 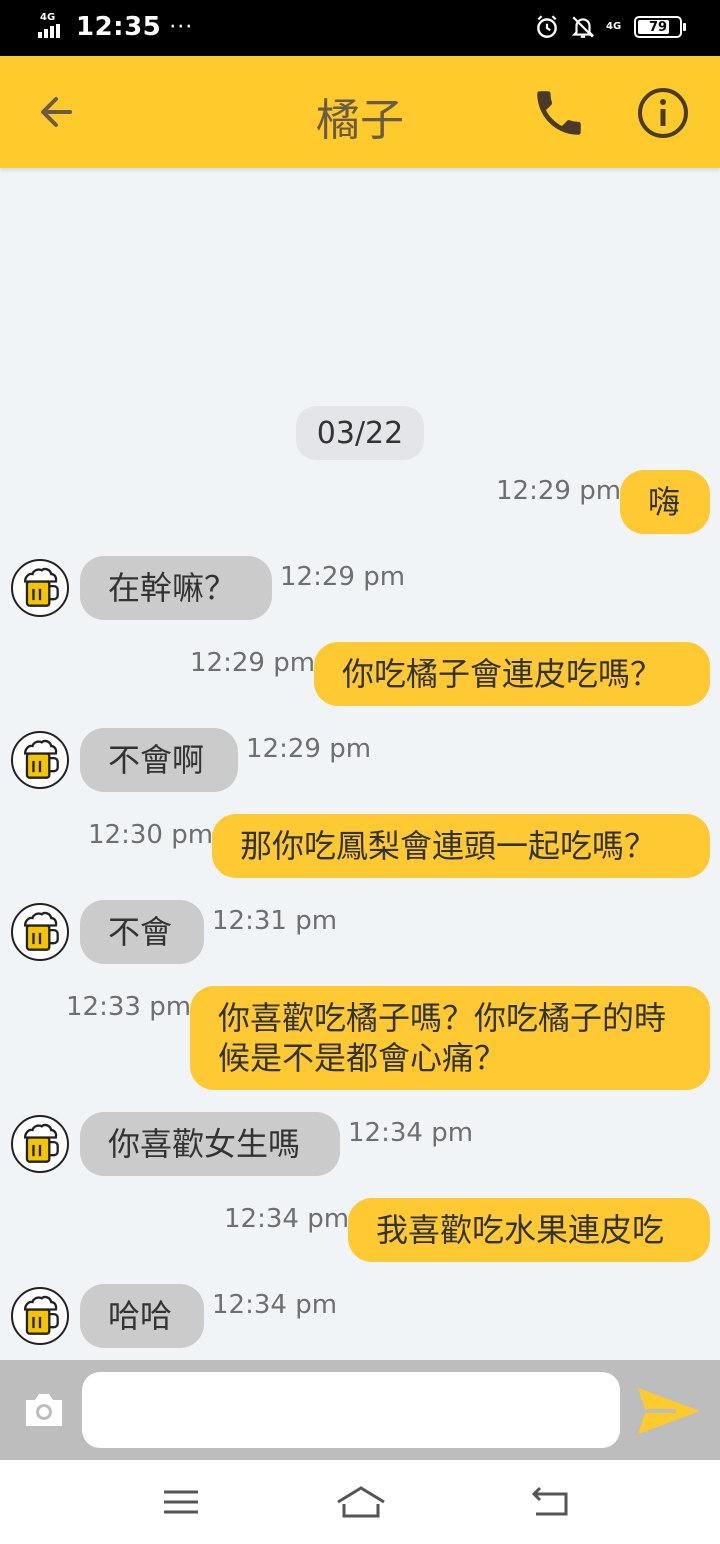 I want to click on message-composer, so click(x=360, y=1410).